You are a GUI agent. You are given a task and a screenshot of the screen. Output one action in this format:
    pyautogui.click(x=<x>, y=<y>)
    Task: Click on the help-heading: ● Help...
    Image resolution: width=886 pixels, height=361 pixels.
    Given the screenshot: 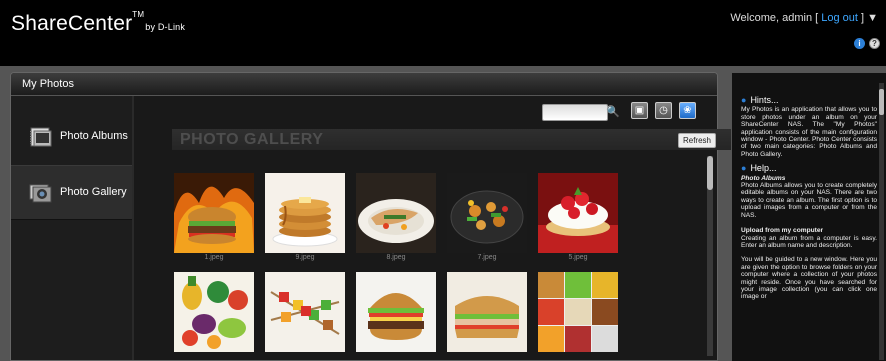 What is the action you would take?
    pyautogui.click(x=809, y=168)
    